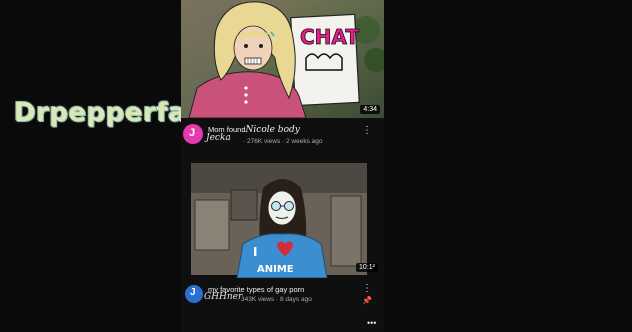 The width and height of the screenshot is (632, 332). What do you see at coordinates (275, 269) in the screenshot?
I see `shirt-text-2: ANIME` at bounding box center [275, 269].